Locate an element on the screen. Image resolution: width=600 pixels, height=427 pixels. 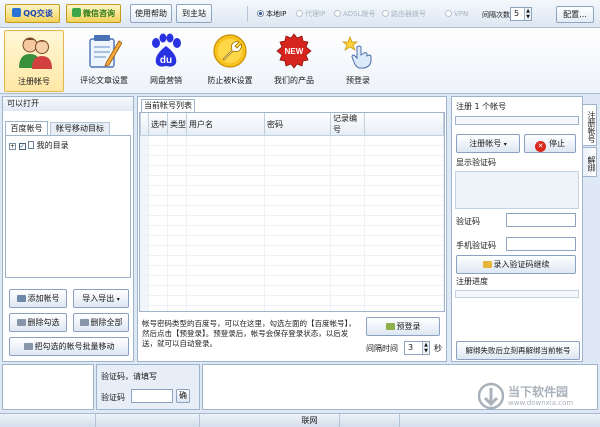
ribbon-anti-ban-settings: 防止被K设置 is located at coordinates (230, 61).